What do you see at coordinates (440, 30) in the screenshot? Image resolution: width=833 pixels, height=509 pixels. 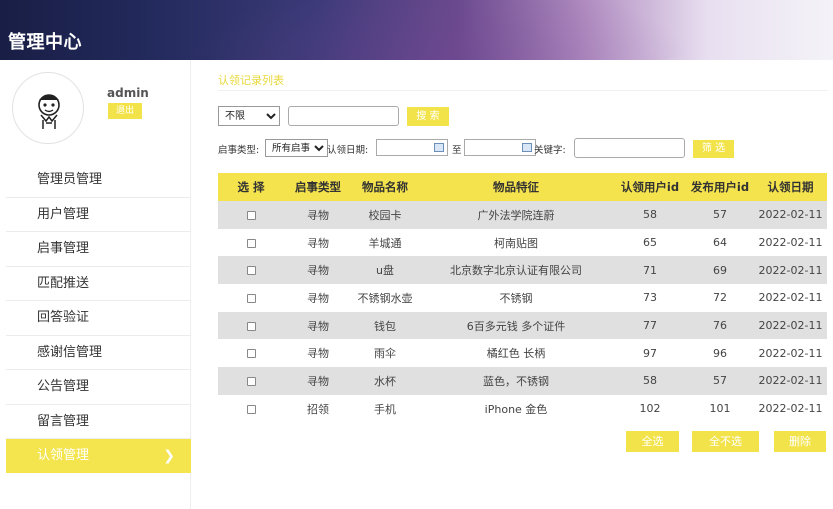 I see `header-decoration` at bounding box center [440, 30].